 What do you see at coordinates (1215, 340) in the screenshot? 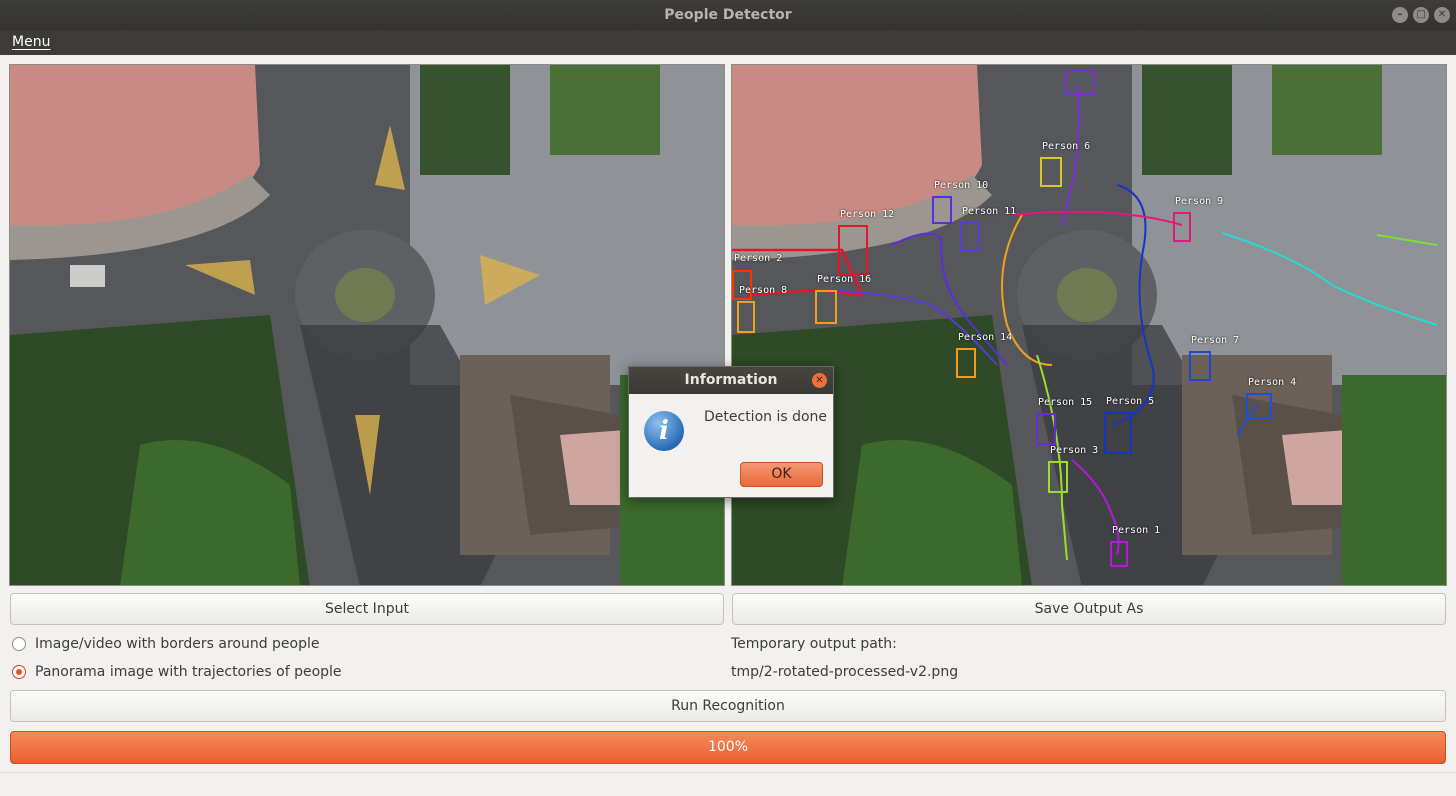
I see `detection-label: Person 7` at bounding box center [1215, 340].